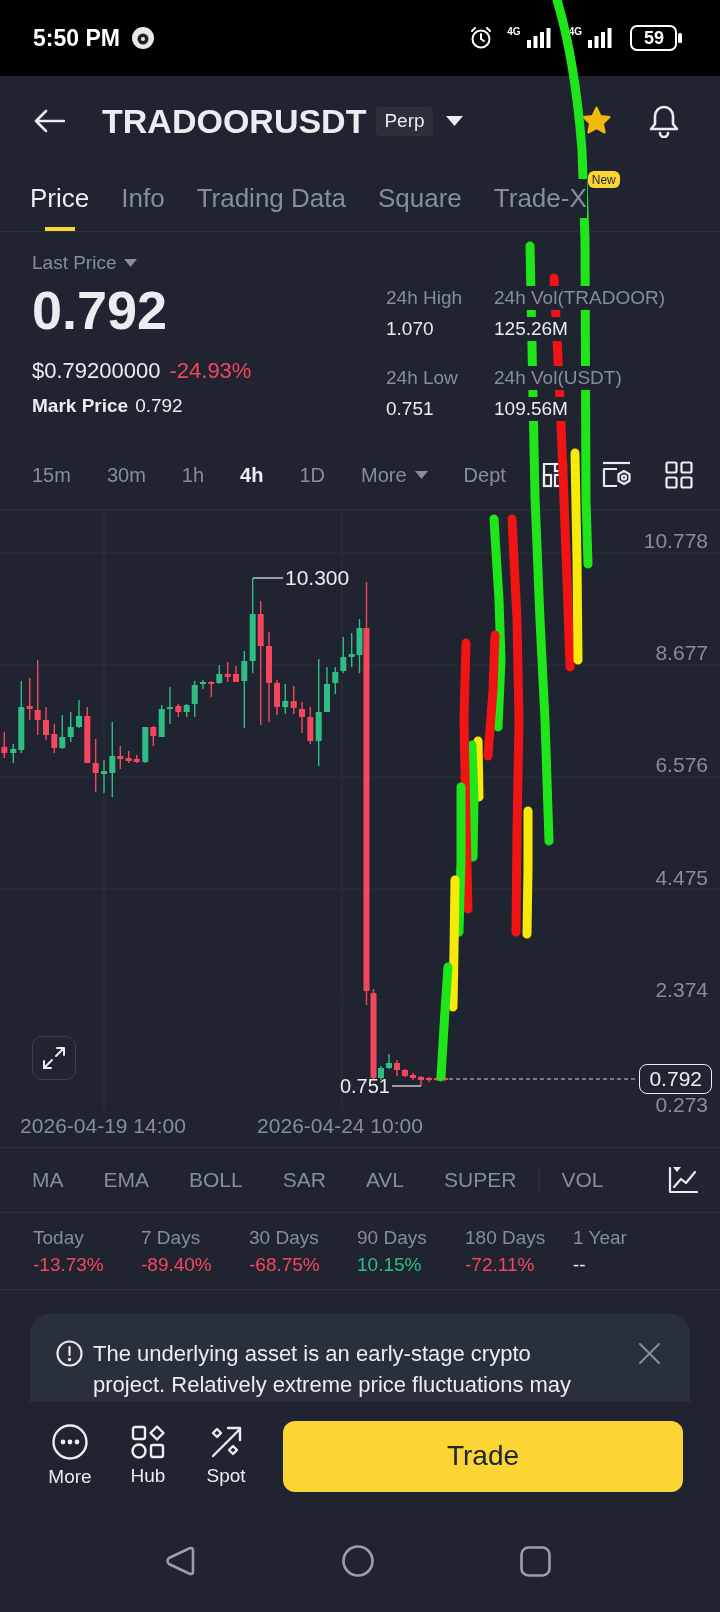  I want to click on price-axis-label: 6.576, so click(681, 765).